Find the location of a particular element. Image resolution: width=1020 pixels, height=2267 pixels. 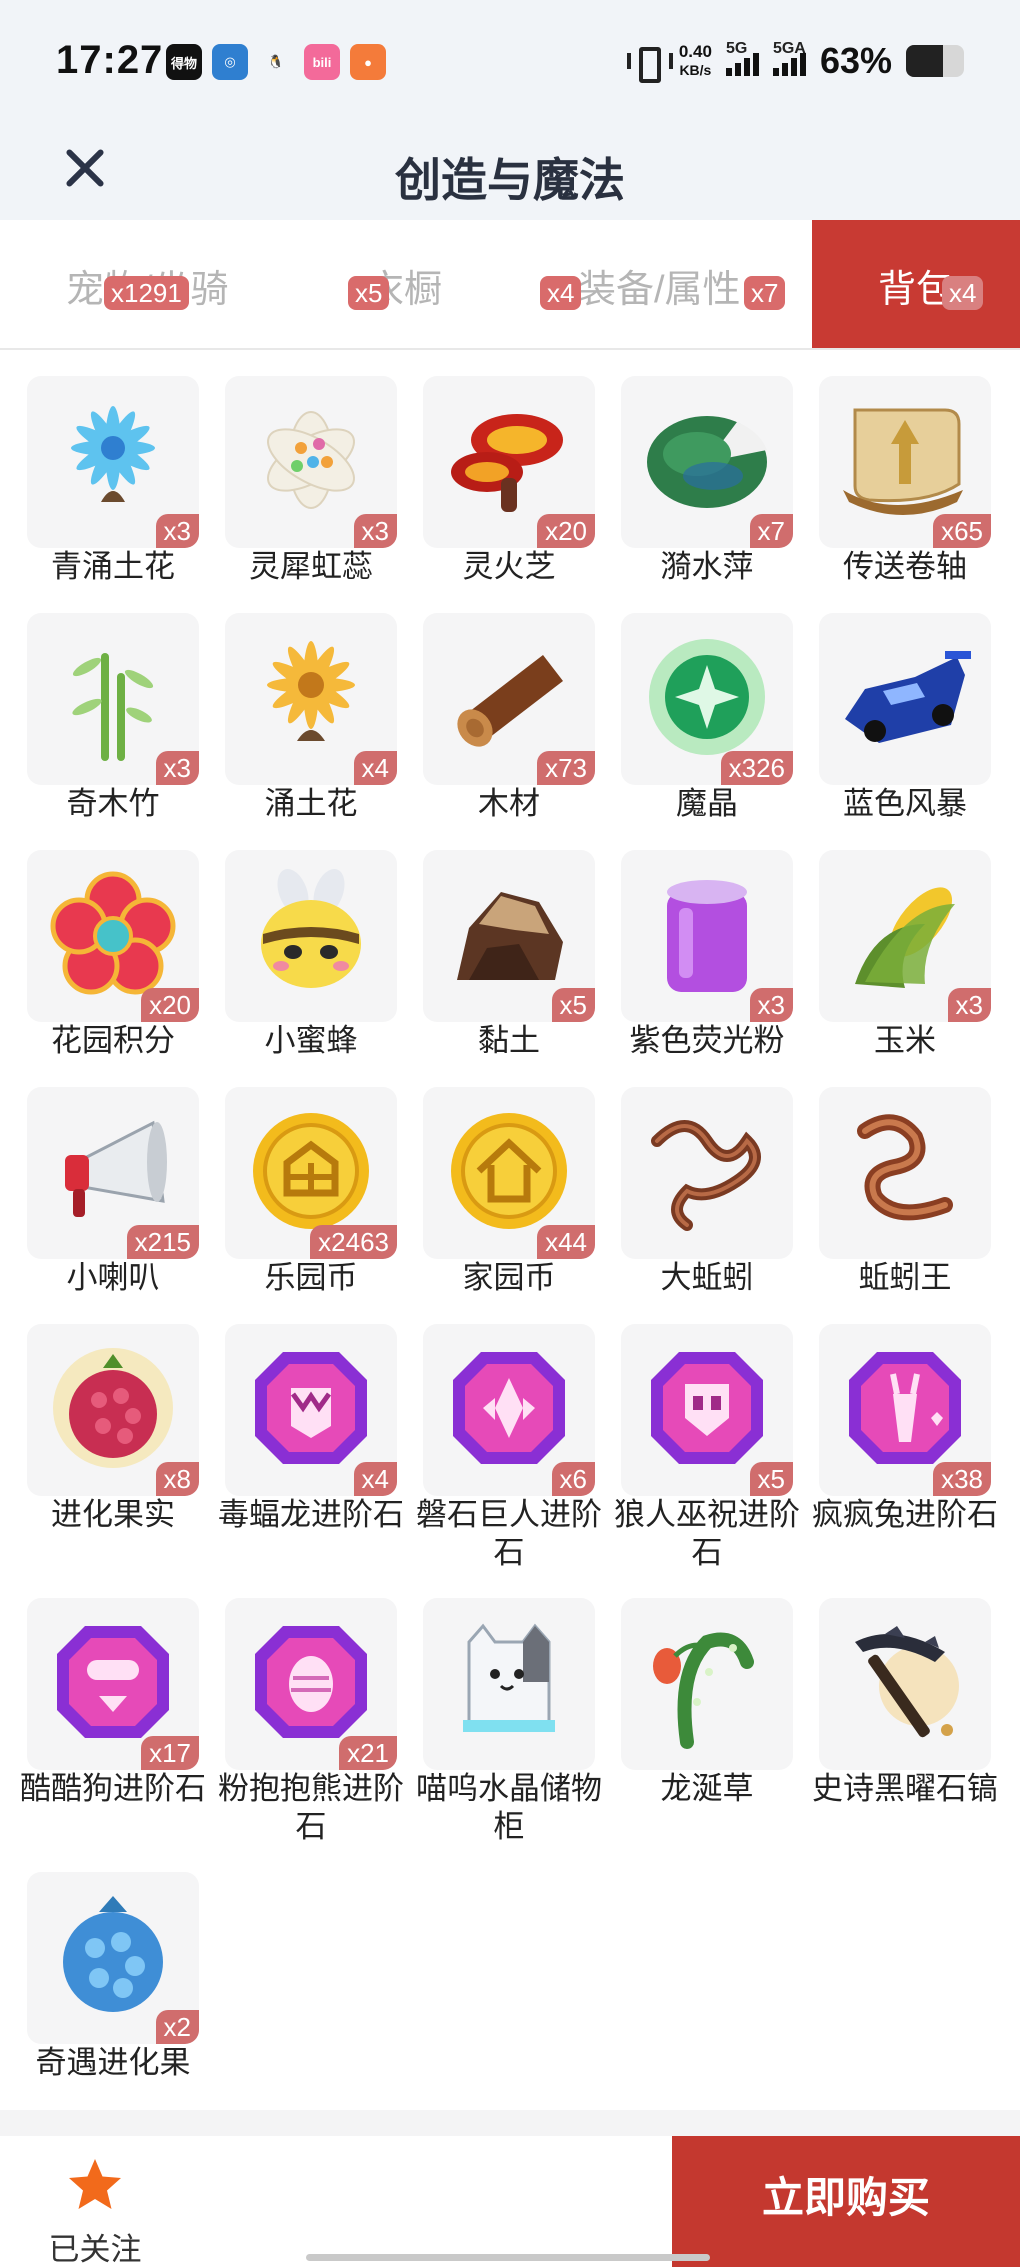

item-name: 涌土花 is located at coordinates (311, 803).